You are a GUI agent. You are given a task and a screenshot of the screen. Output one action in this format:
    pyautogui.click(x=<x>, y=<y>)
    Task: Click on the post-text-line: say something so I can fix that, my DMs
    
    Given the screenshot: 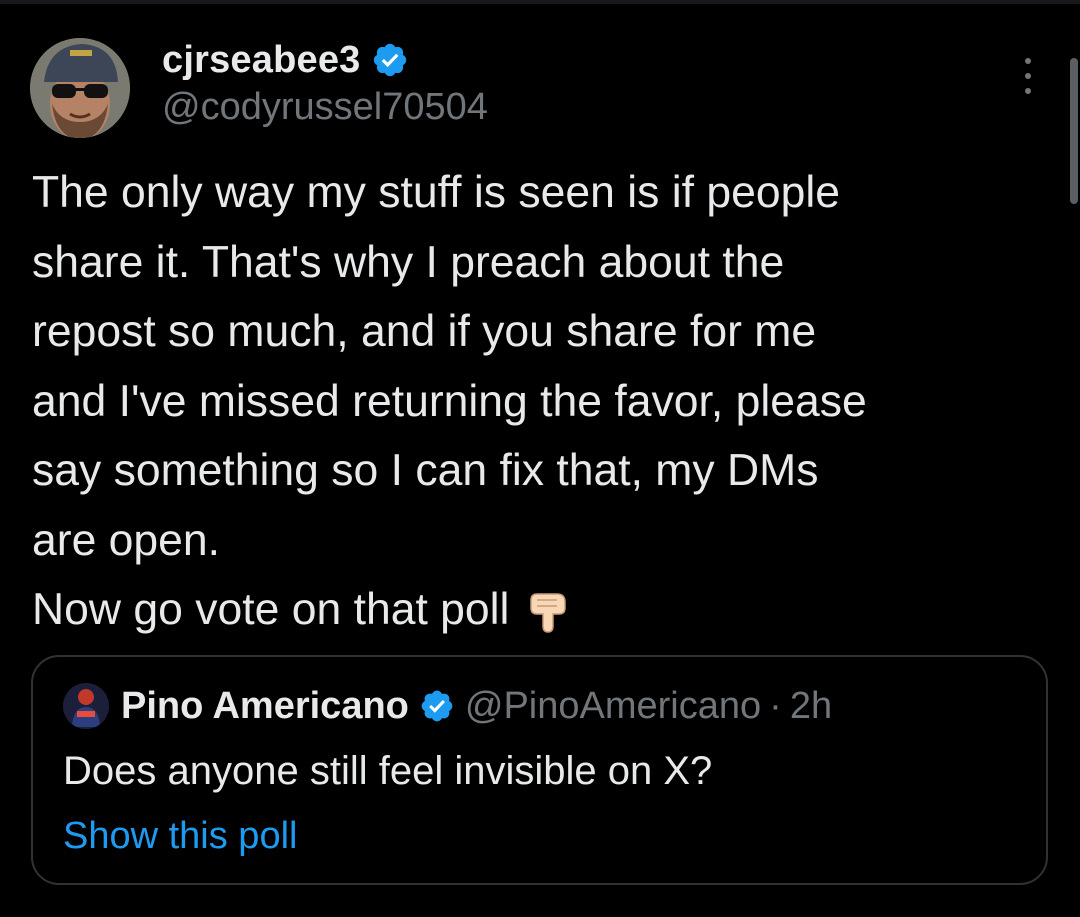 What is the action you would take?
    pyautogui.click(x=425, y=470)
    